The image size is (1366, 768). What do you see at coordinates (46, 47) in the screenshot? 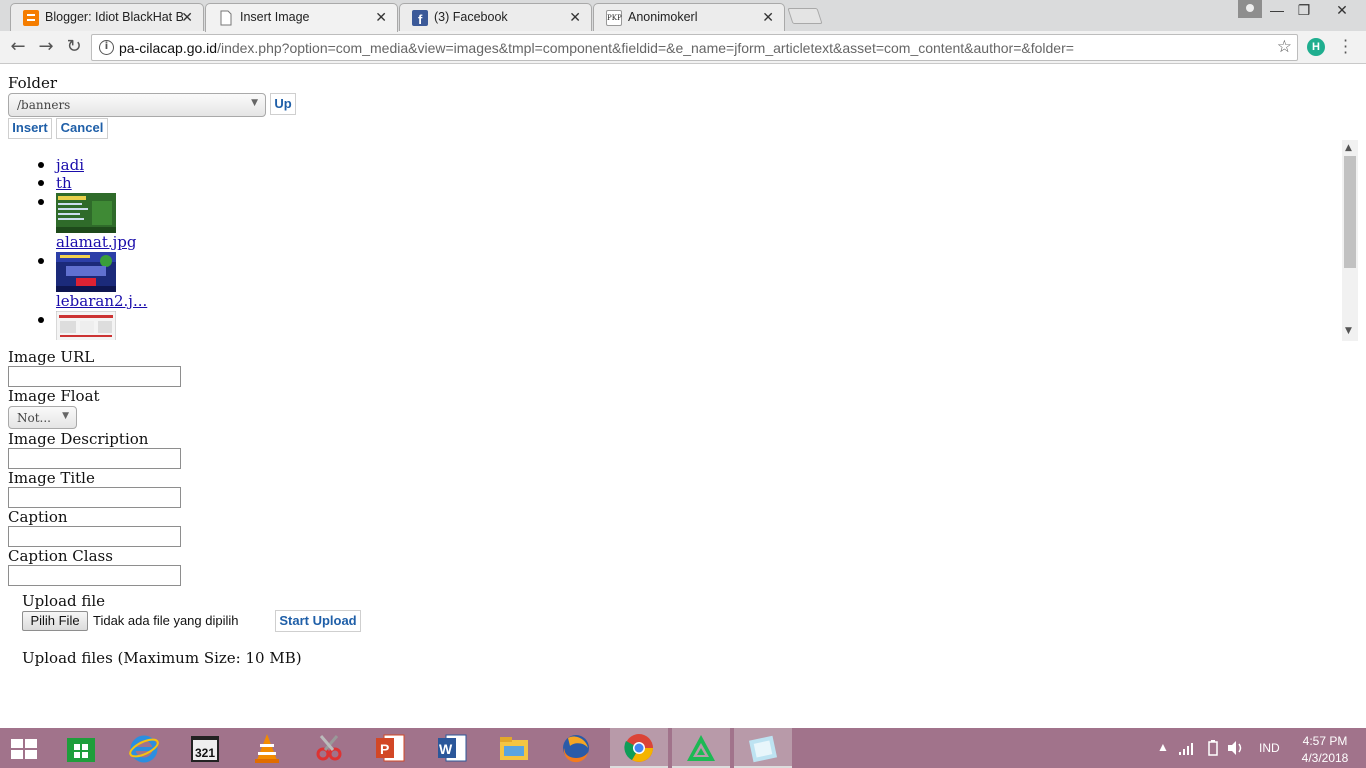
I see `forward-icon: →` at bounding box center [46, 47].